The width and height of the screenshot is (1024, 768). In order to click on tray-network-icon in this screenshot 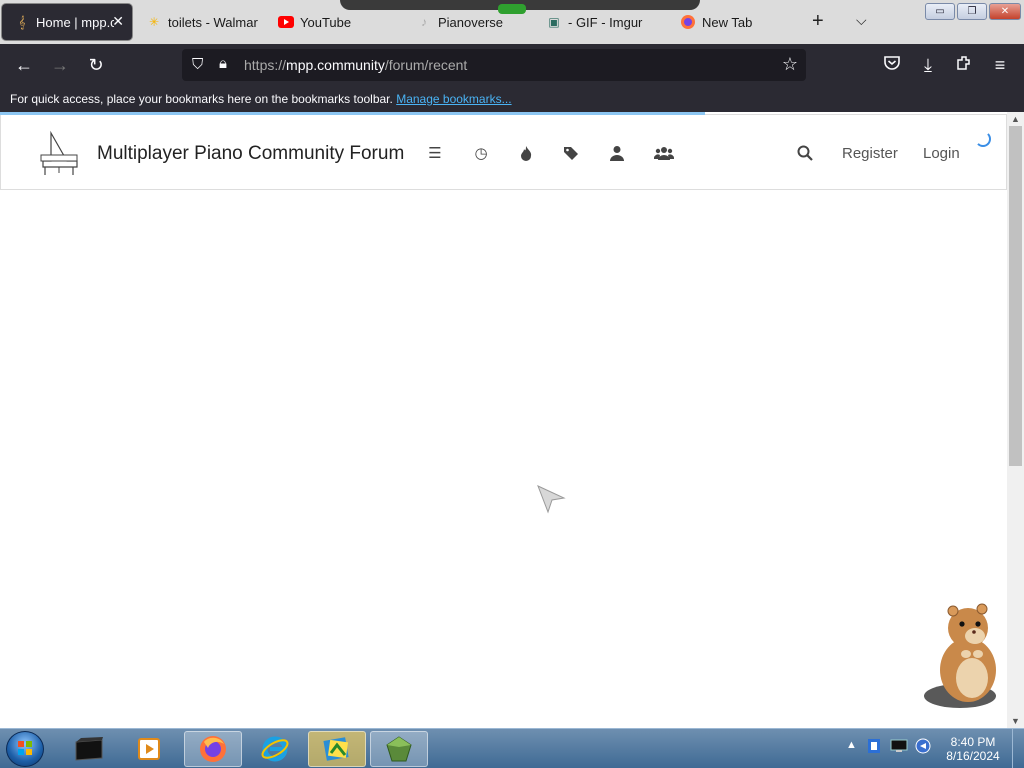, I will do `click(899, 747)`.